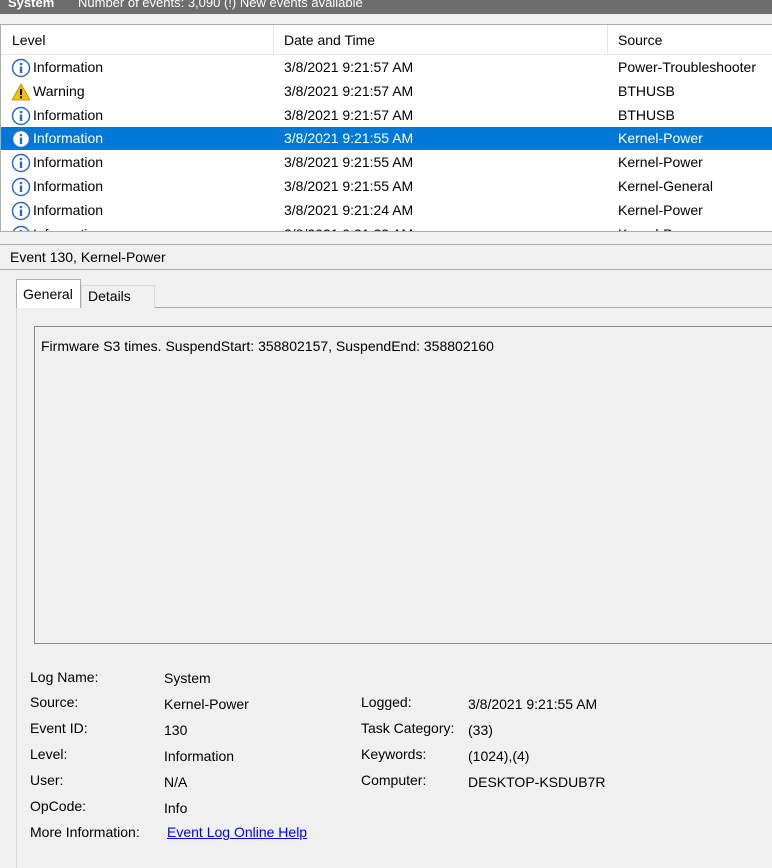 The width and height of the screenshot is (772, 868). I want to click on value-logged: 3/8/2021 9:21:55 AM, so click(533, 704).